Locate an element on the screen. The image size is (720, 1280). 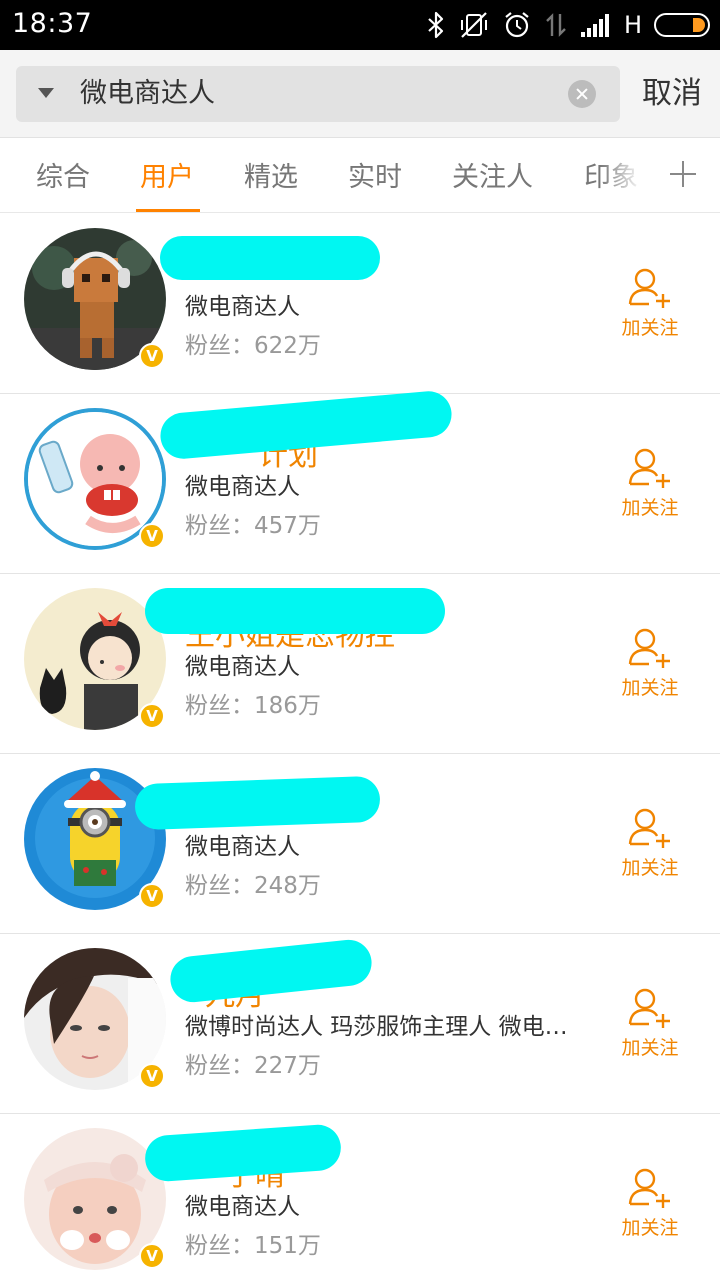
search-result-tabs: 综合 用户 精选 实时 关注人 印象 is located at coordinates (360, 176).